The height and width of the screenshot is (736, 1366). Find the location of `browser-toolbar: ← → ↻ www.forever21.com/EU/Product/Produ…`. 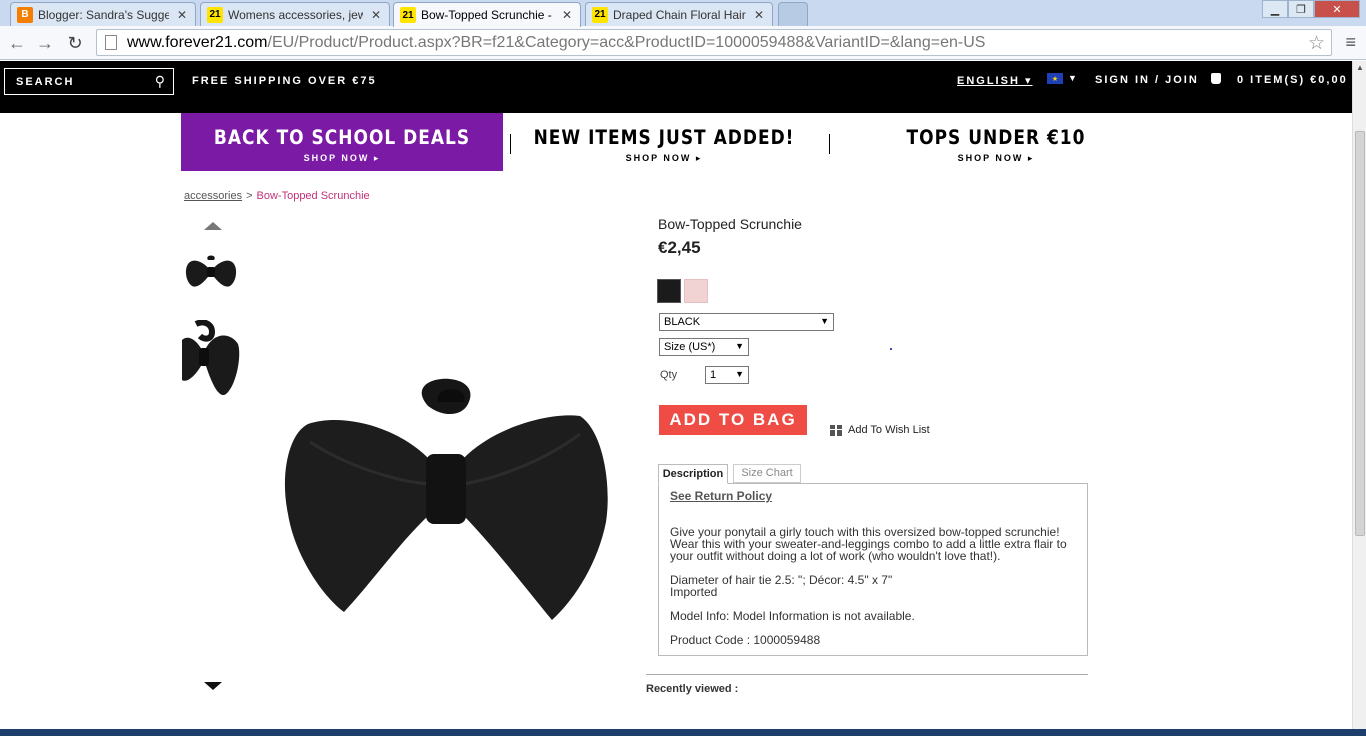

browser-toolbar: ← → ↻ www.forever21.com/EU/Product/Produ… is located at coordinates (683, 43).